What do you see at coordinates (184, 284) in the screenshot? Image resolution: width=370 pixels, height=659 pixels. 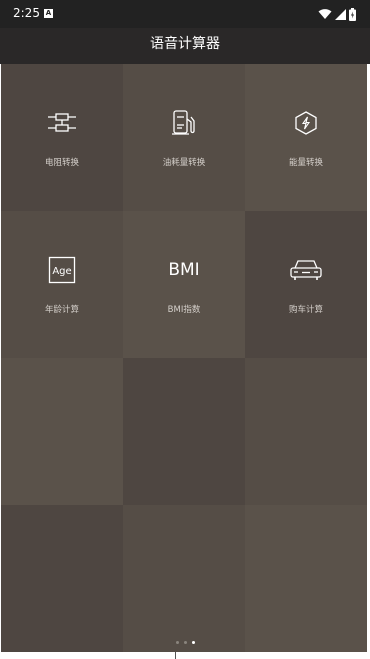 I see `tile-bmi-index: BMI BMI指数` at bounding box center [184, 284].